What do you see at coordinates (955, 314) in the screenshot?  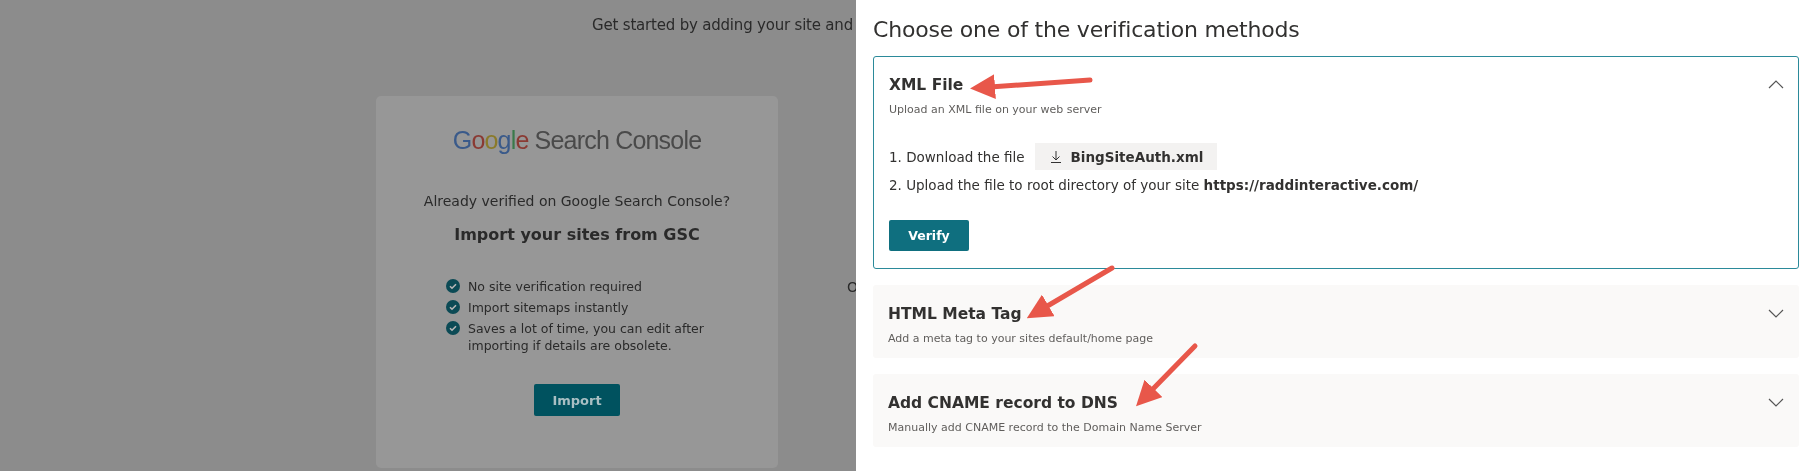 I see `method-title: HTML Meta Tag` at bounding box center [955, 314].